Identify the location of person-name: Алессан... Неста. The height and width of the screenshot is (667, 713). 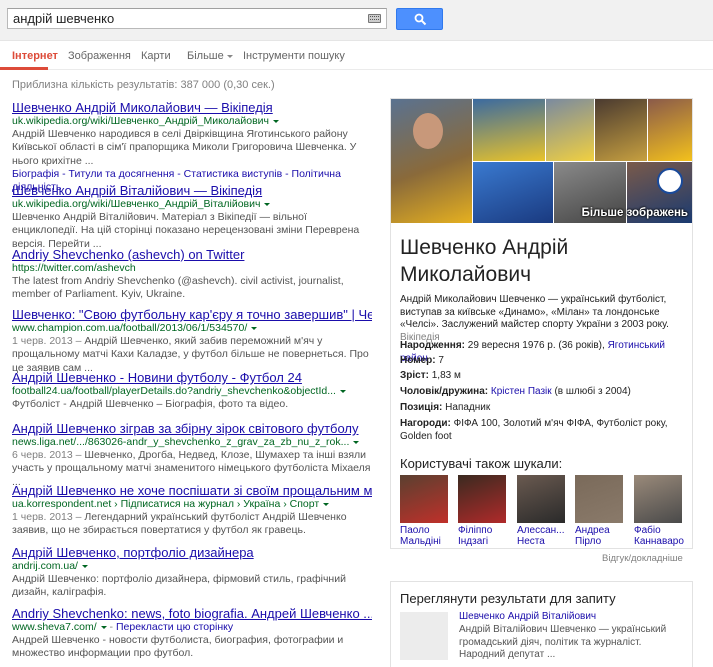
(542, 536).